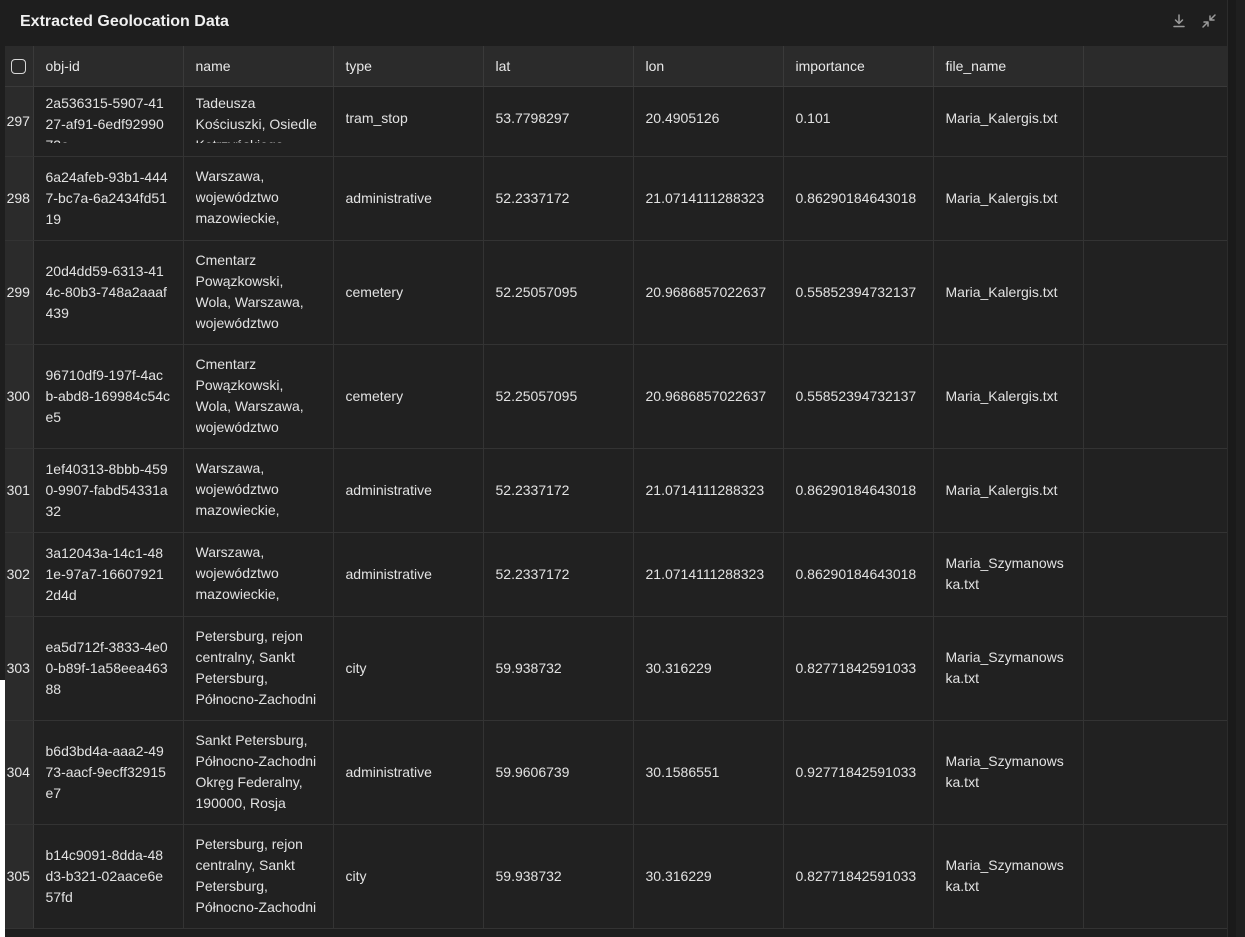  I want to click on row-index: 298, so click(19, 198).